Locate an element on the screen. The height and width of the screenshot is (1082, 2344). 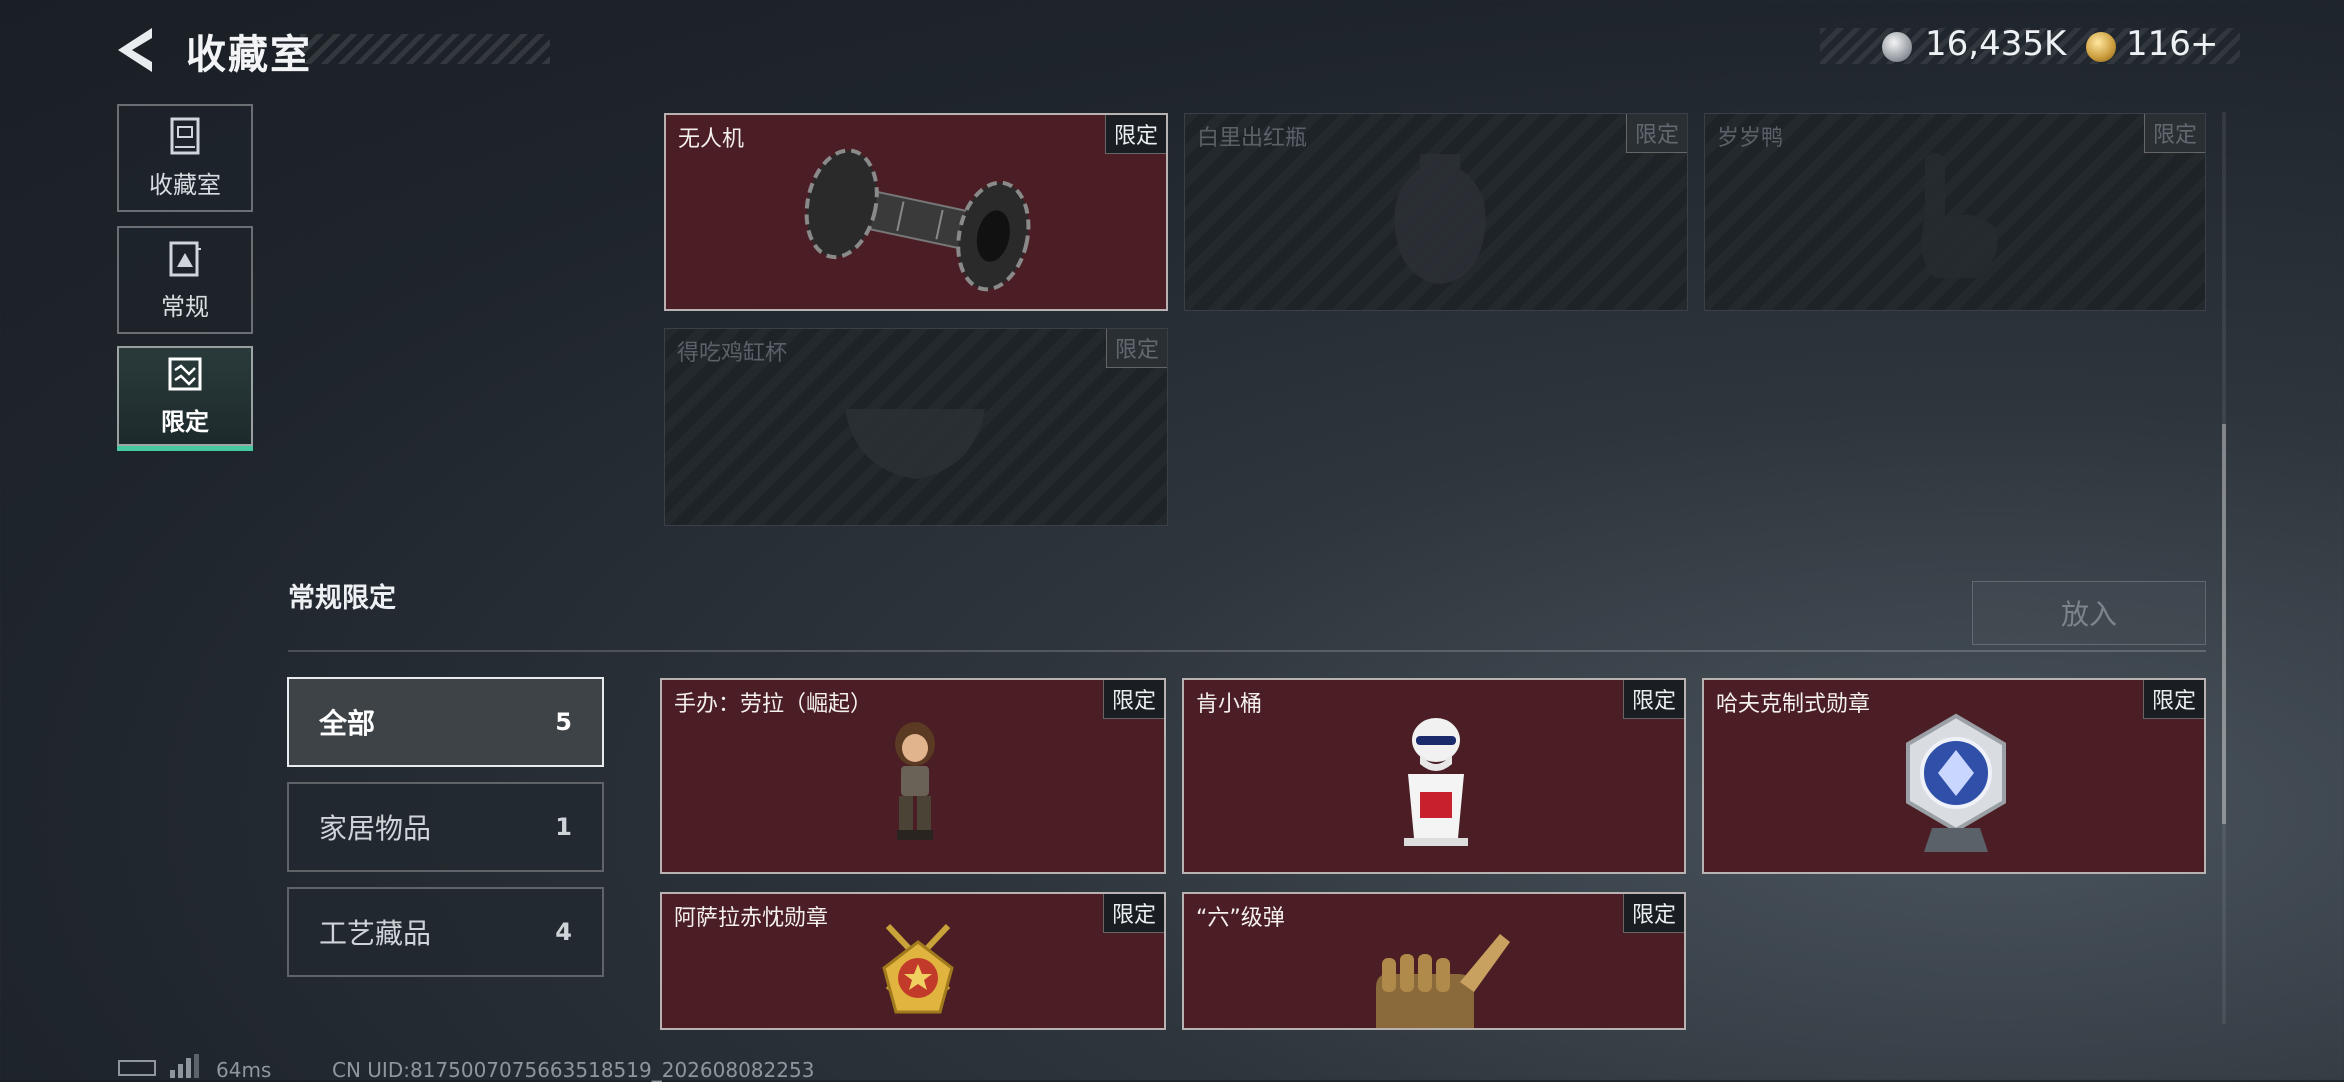
item-card-haavk-medal: 哈夫克制式勋章 限定 is located at coordinates (1954, 776).